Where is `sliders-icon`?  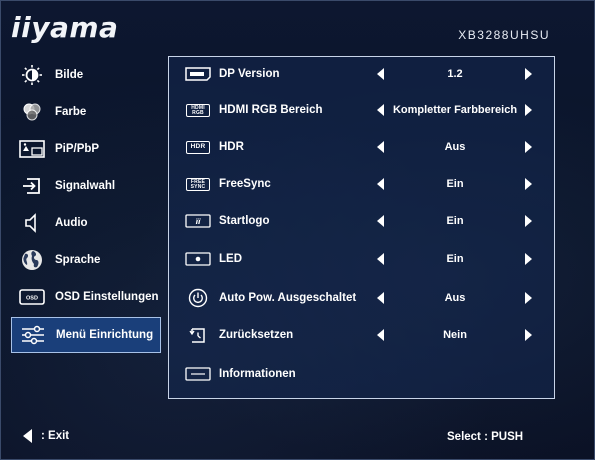
sliders-icon is located at coordinates (33, 335).